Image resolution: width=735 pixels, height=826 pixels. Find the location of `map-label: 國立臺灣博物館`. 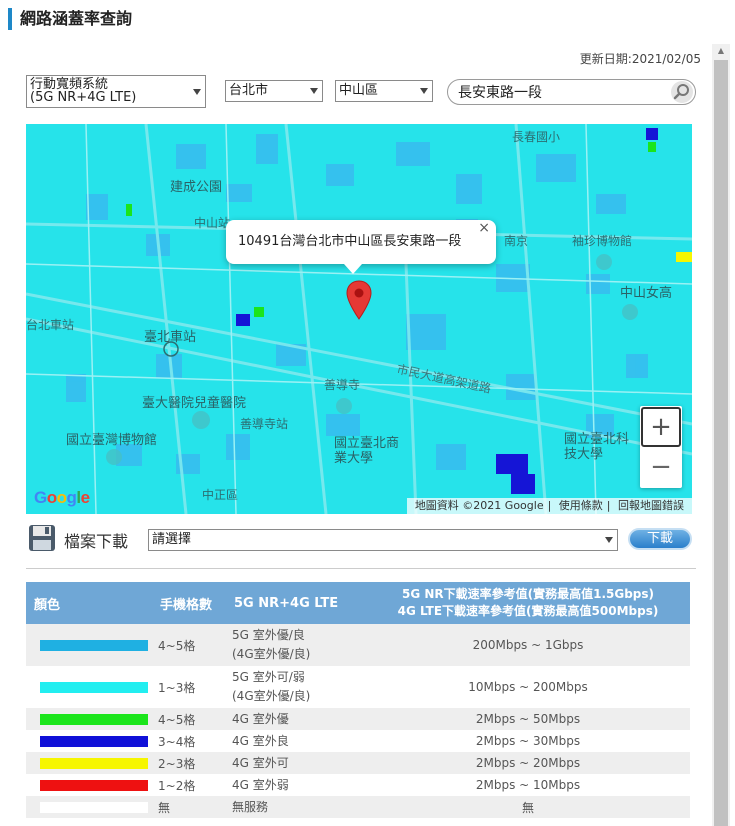

map-label: 國立臺灣博物館 is located at coordinates (112, 440).